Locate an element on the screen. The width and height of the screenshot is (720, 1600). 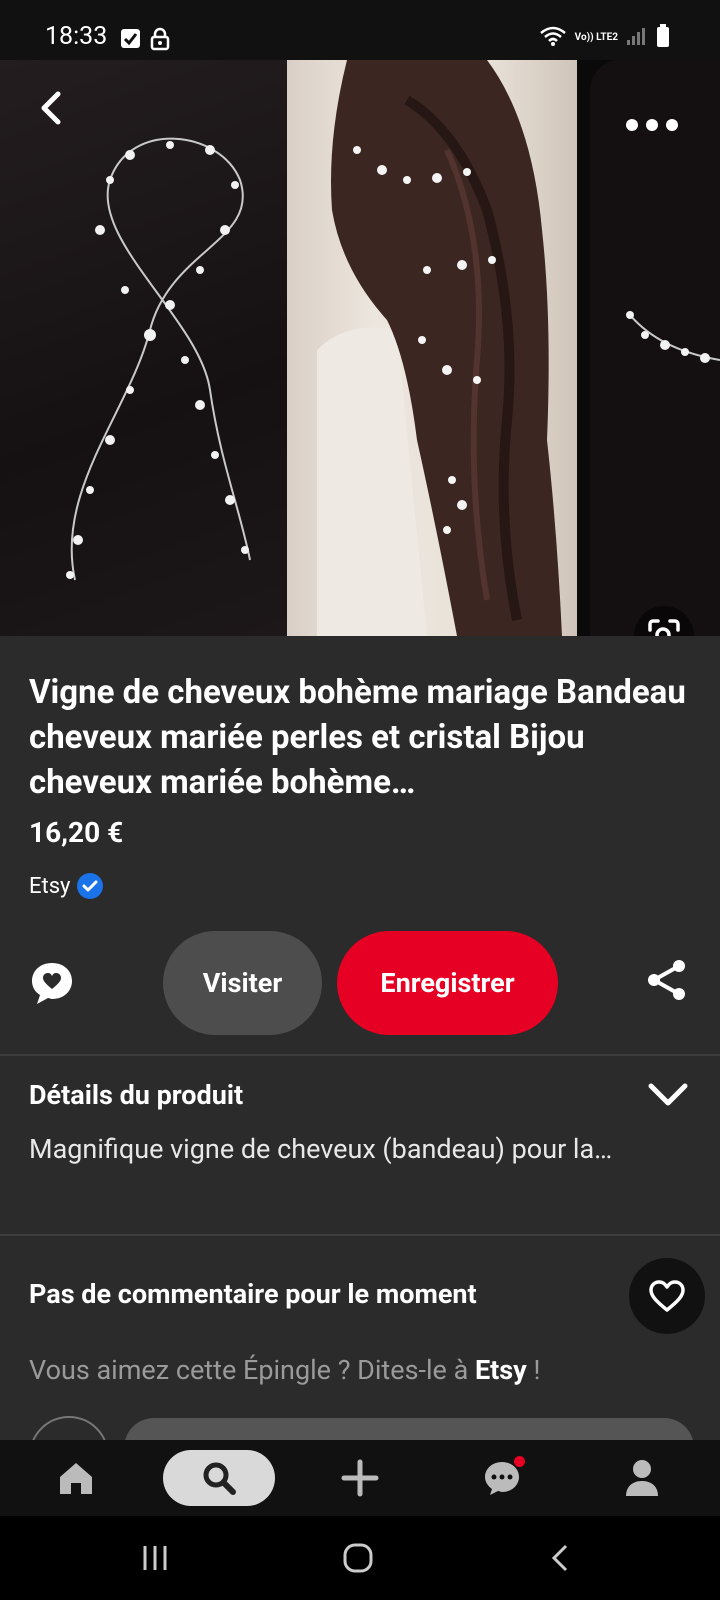
search-icon is located at coordinates (219, 1478).